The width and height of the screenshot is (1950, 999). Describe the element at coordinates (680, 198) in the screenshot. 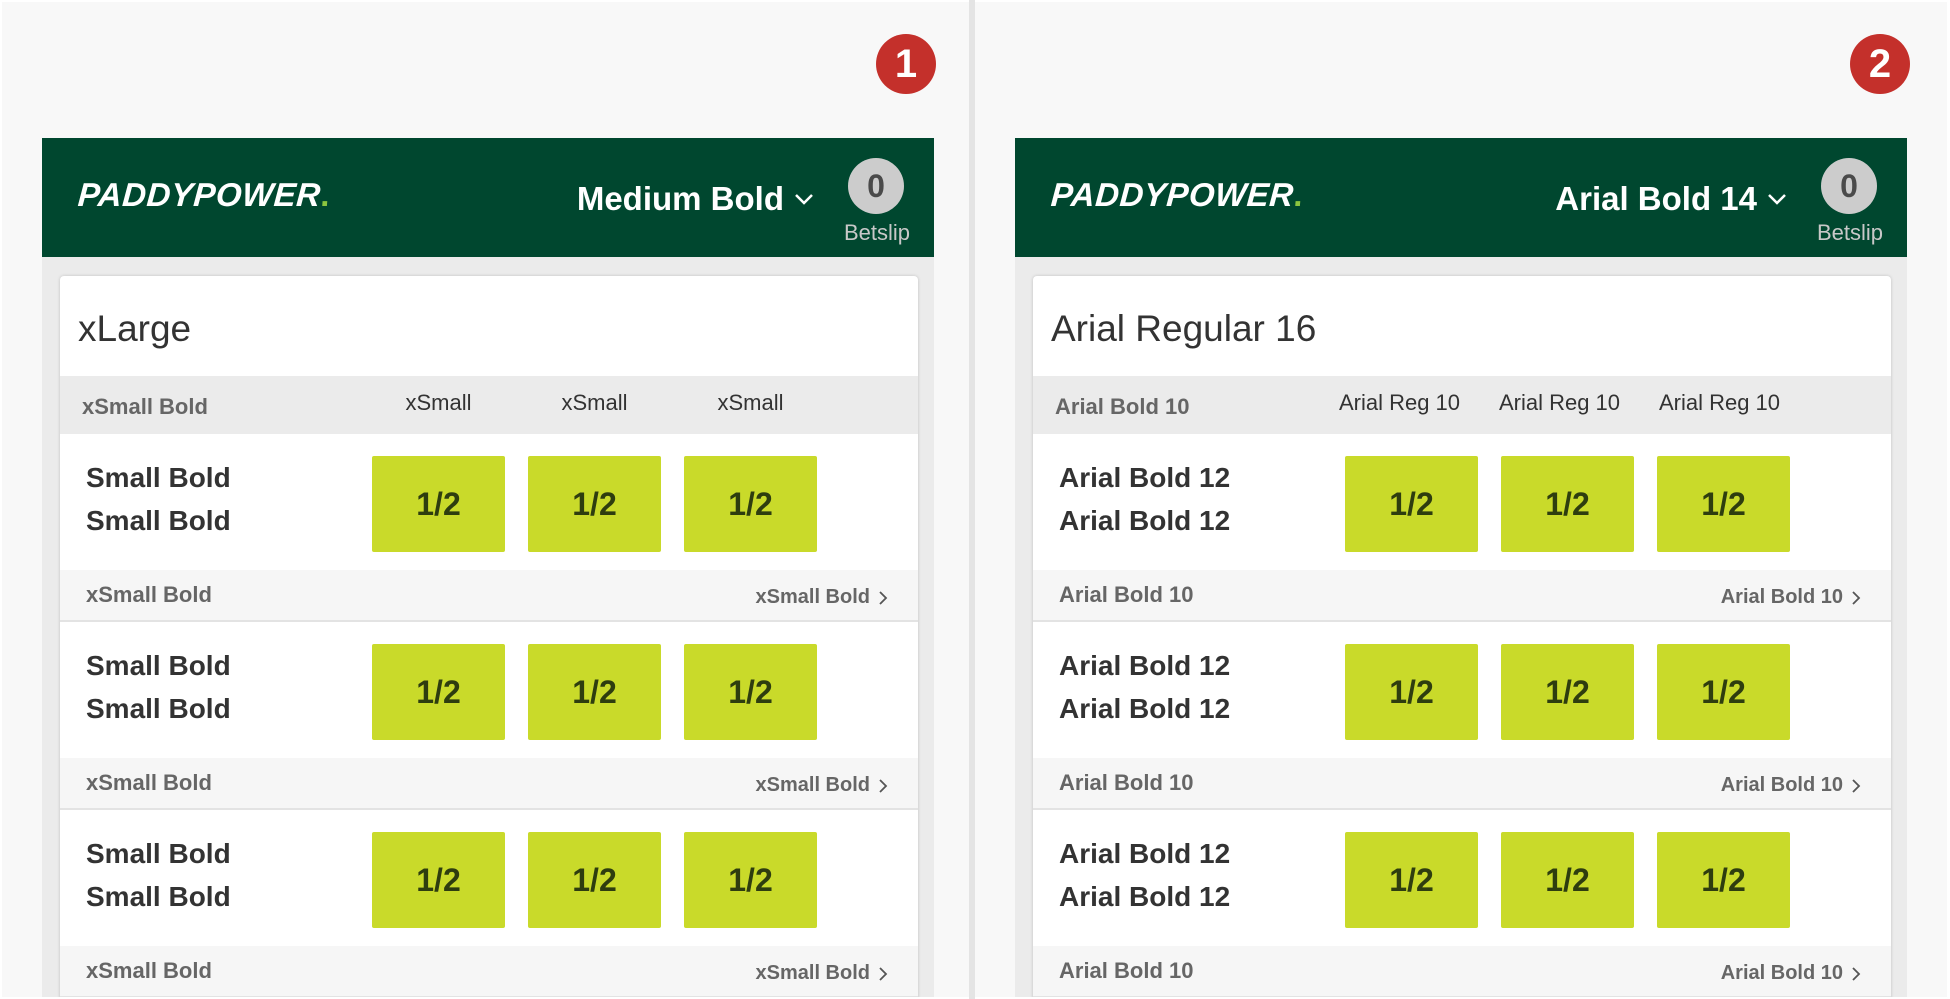

I see `font-selector-label: Medium Bold` at that location.